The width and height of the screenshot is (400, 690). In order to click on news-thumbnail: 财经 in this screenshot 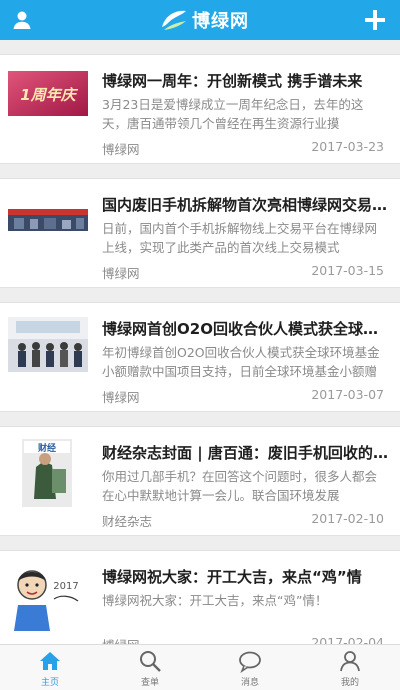, I will do `click(47, 473)`.